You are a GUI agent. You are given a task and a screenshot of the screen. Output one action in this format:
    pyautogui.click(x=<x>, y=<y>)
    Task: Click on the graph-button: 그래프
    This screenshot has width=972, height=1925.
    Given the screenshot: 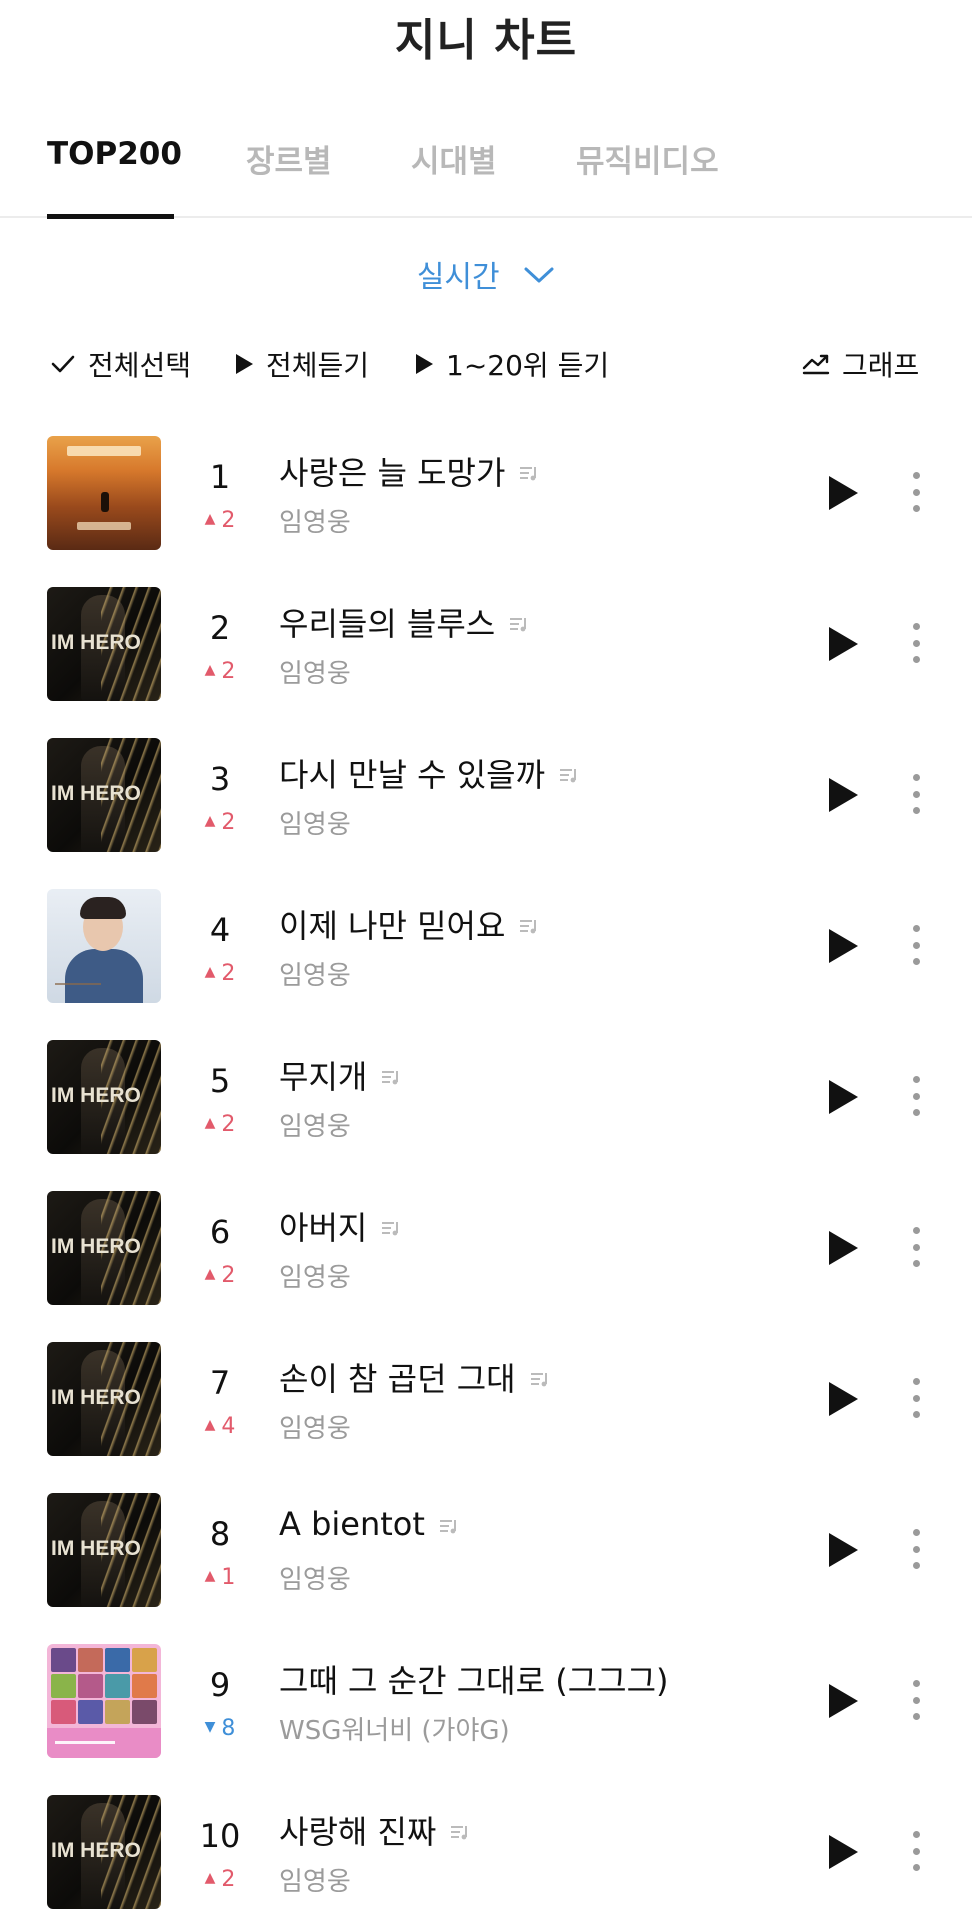 What is the action you would take?
    pyautogui.click(x=860, y=364)
    